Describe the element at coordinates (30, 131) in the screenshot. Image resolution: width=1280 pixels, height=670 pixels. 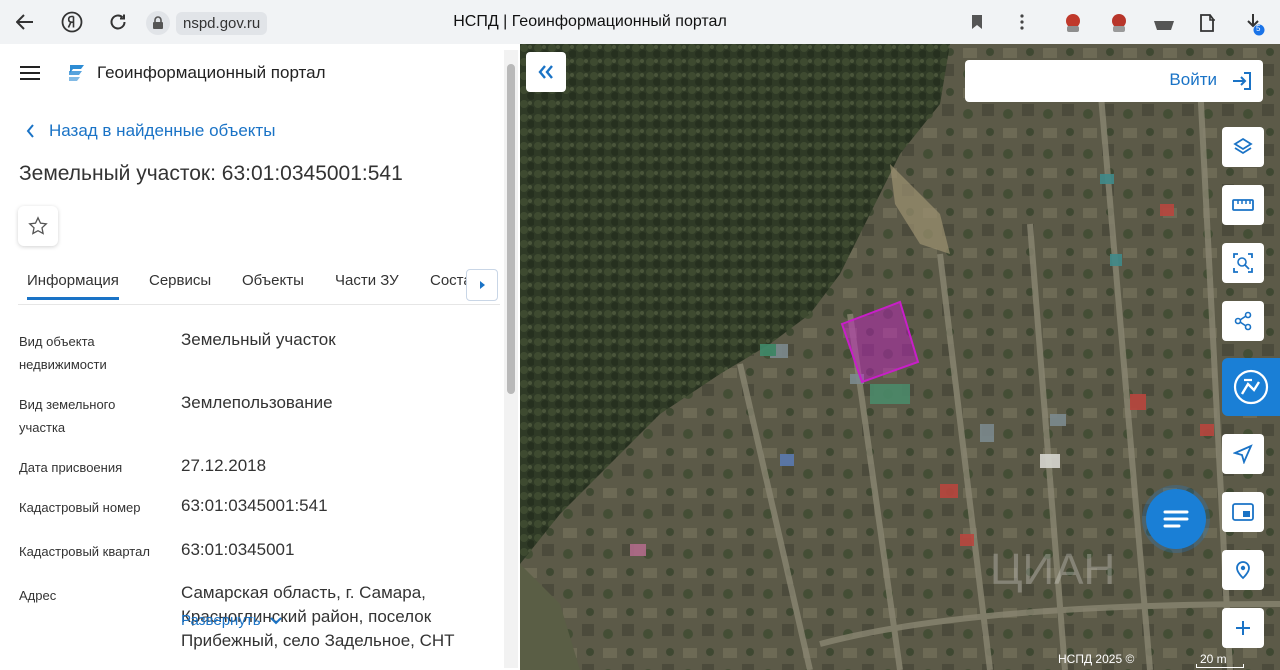
I see `chevron-left-icon` at that location.